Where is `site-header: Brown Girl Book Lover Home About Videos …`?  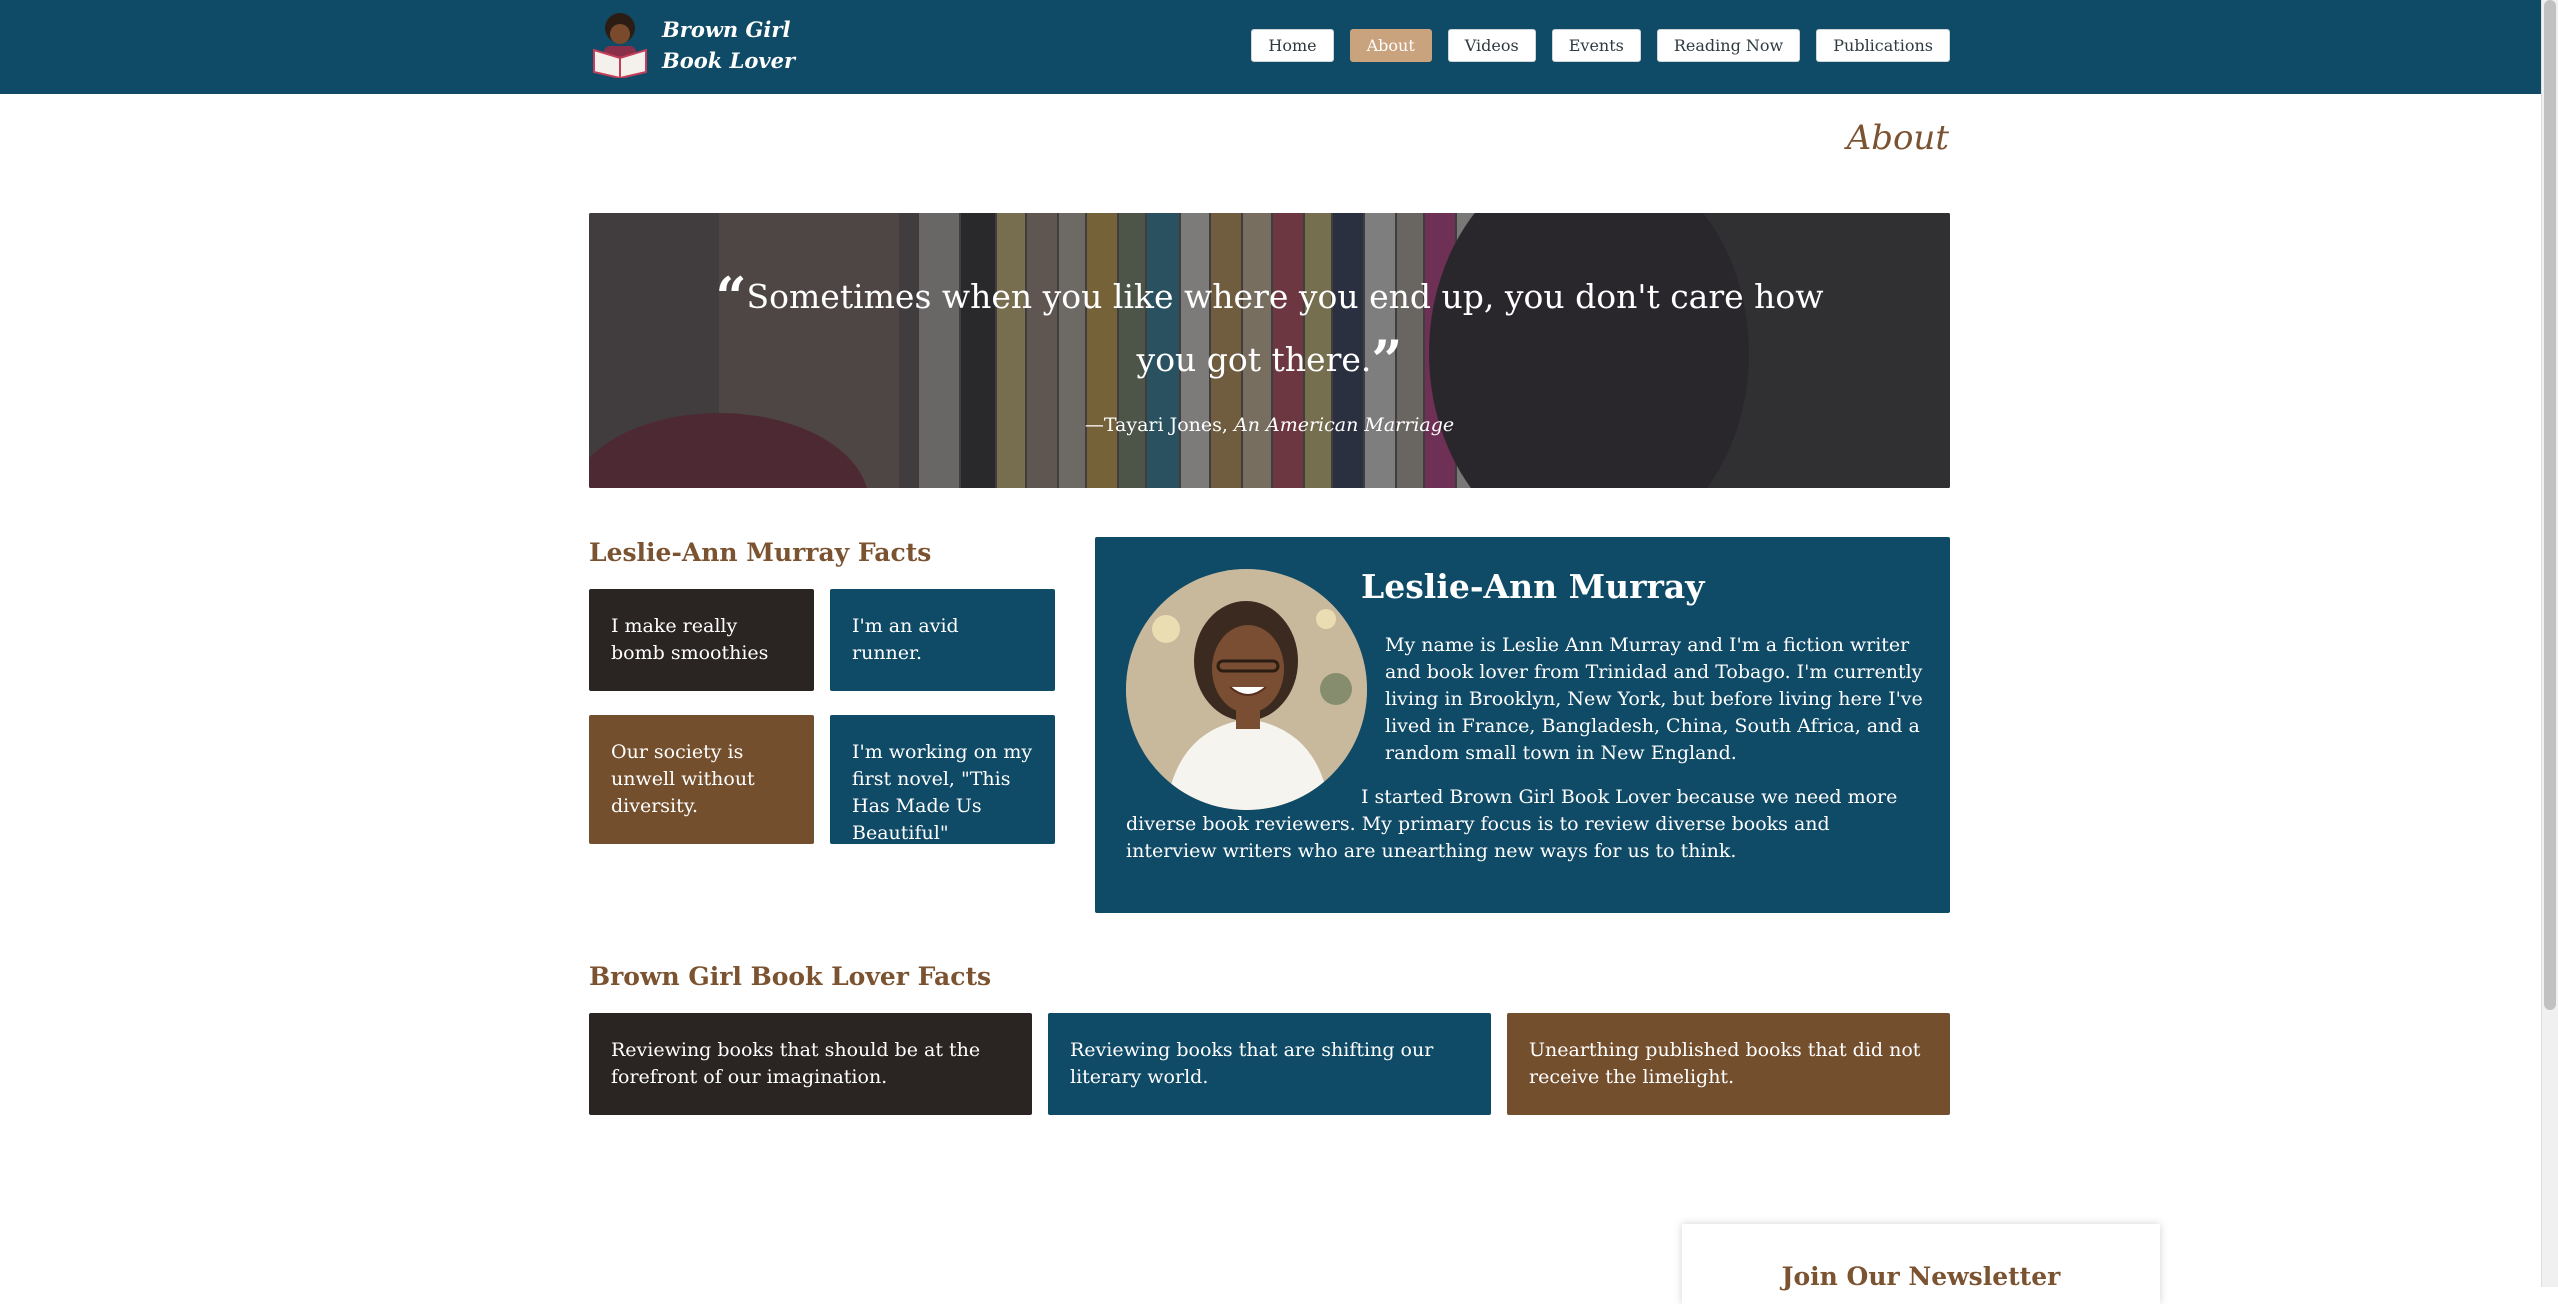 site-header: Brown Girl Book Lover Home About Videos … is located at coordinates (1271, 47).